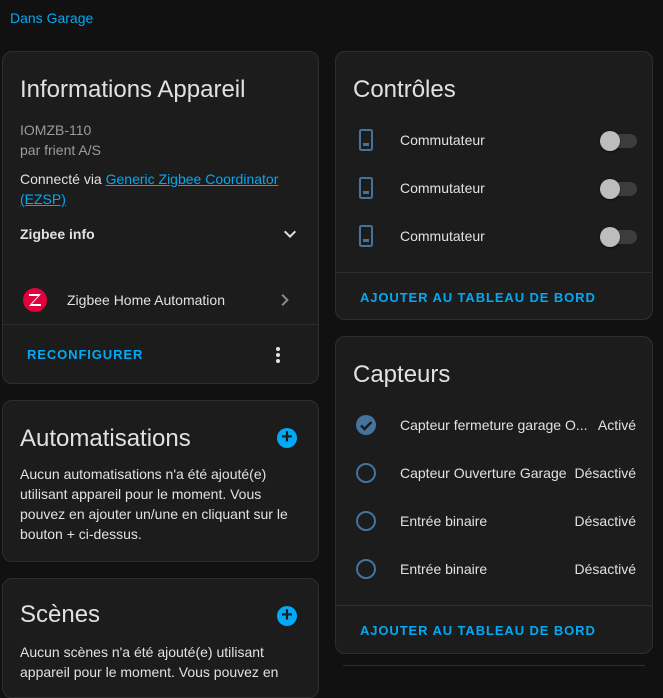 The width and height of the screenshot is (663, 698). Describe the element at coordinates (278, 355) in the screenshot. I see `more-vertical-icon` at that location.